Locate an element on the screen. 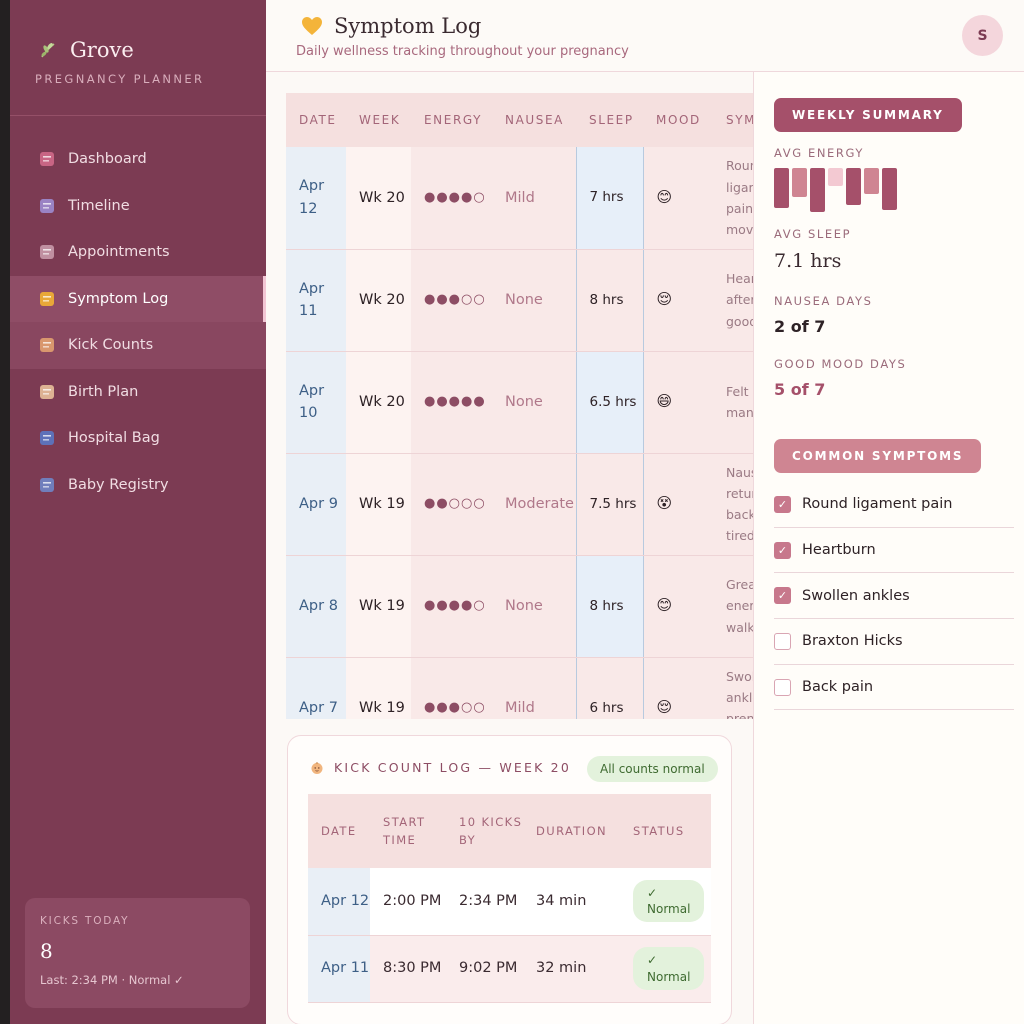 This screenshot has height=1024, width=1024. symptom-checkbox-item: Back pain is located at coordinates (894, 688).